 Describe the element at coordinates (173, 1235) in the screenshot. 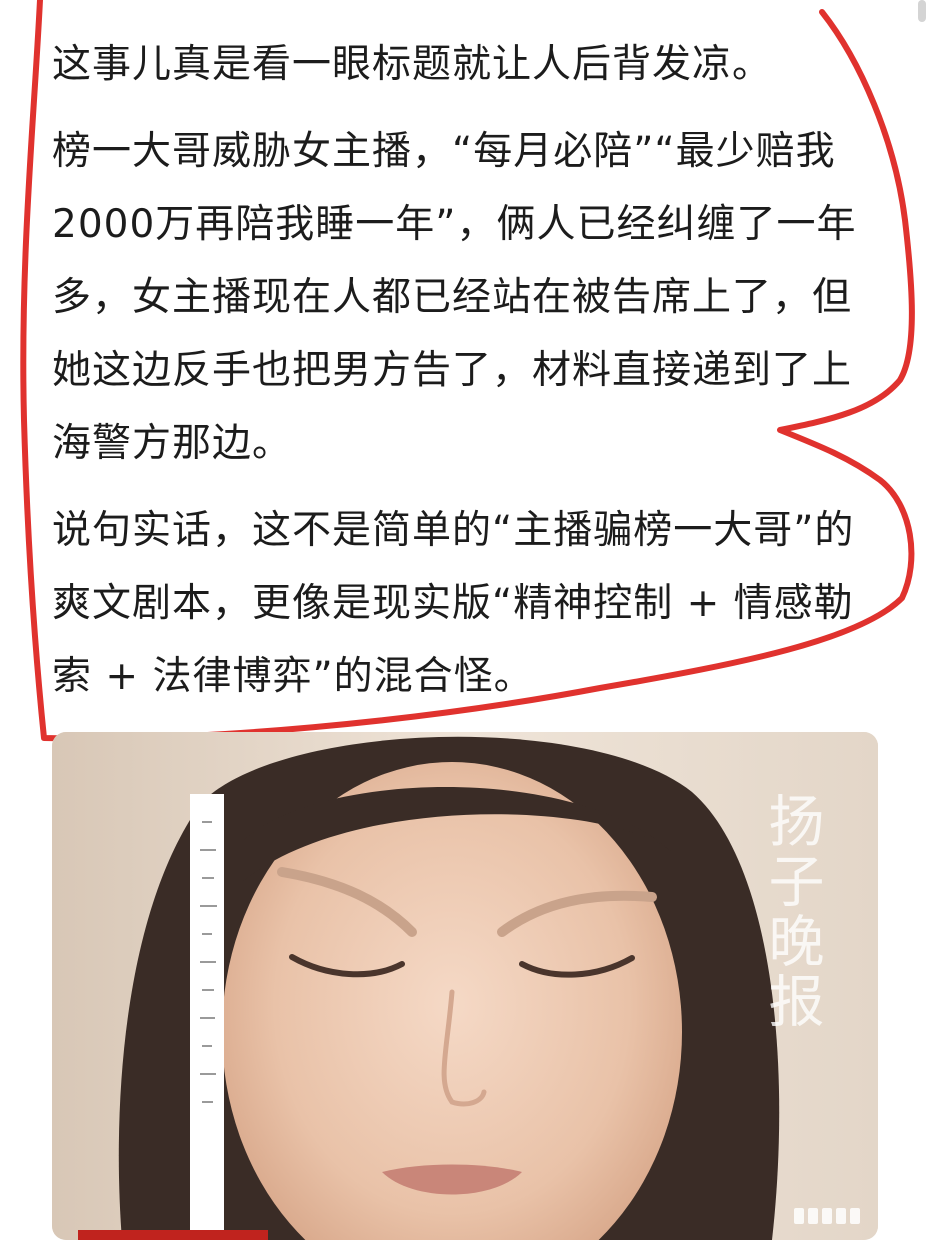

I see `red-caption-bar` at that location.